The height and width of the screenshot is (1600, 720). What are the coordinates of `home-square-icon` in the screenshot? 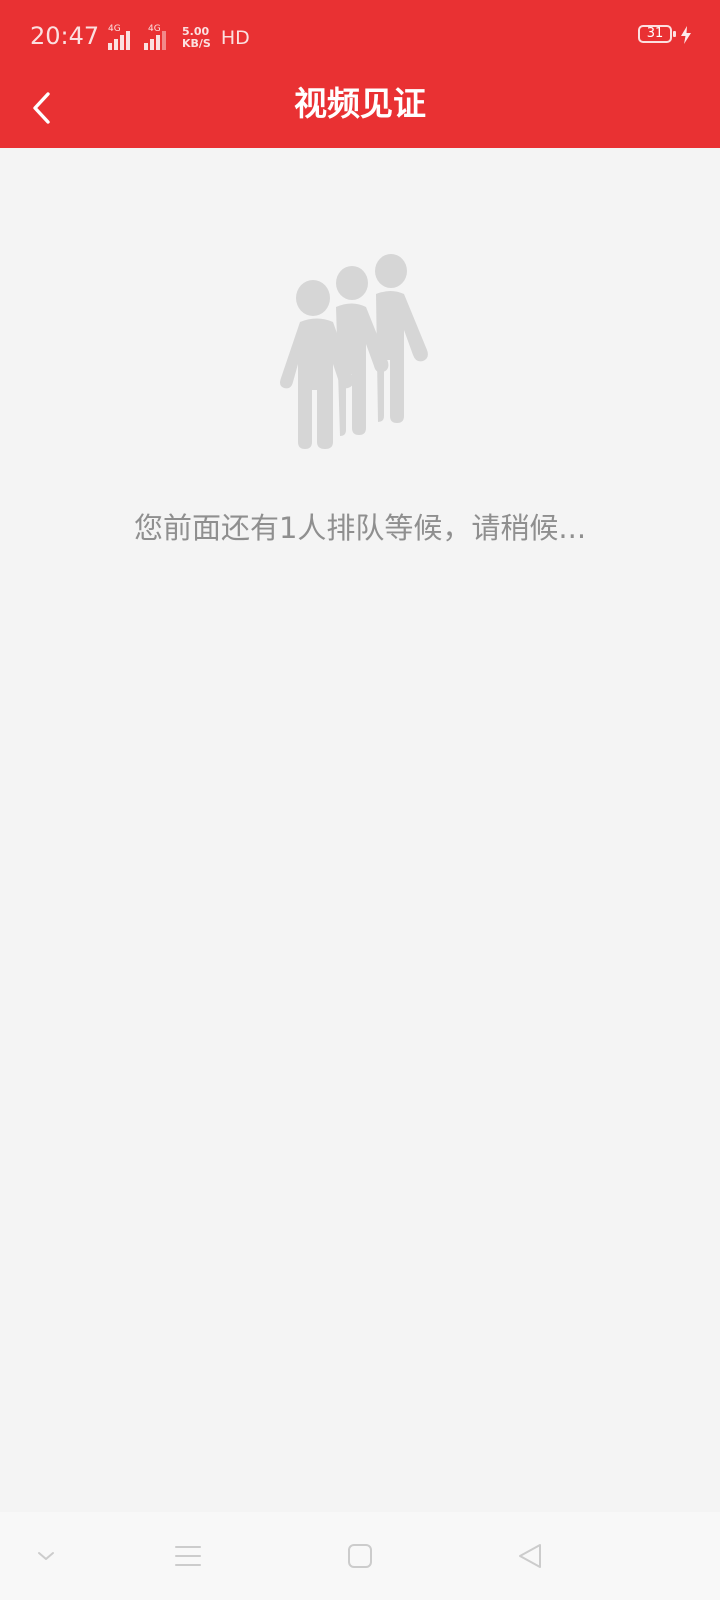 It's located at (360, 1556).